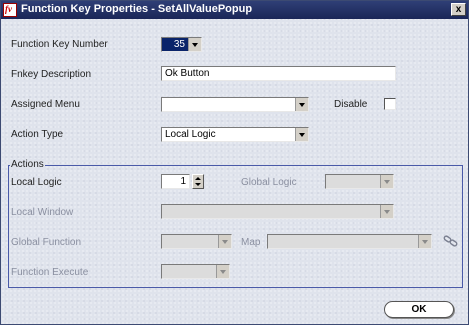 This screenshot has height=325, width=469. What do you see at coordinates (45, 104) in the screenshot?
I see `assigned-menu-label: Assigned Menu` at bounding box center [45, 104].